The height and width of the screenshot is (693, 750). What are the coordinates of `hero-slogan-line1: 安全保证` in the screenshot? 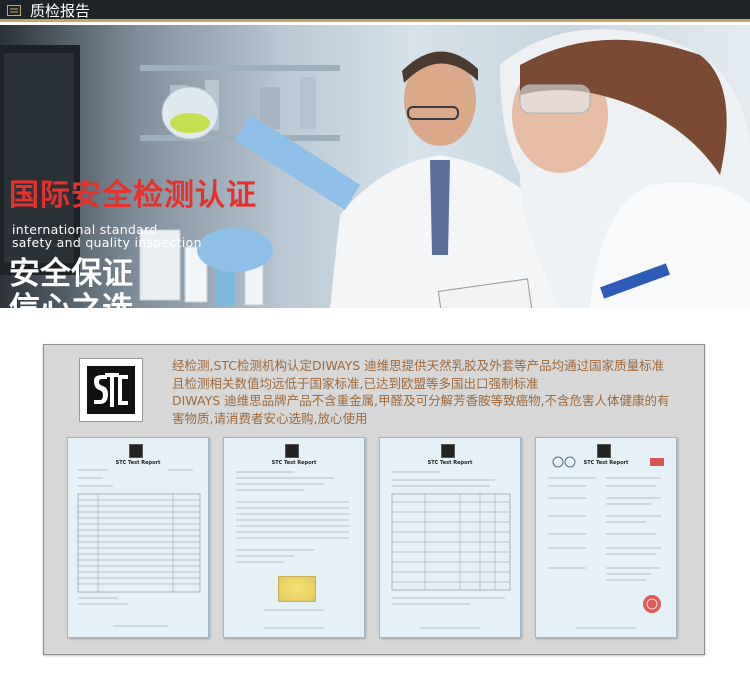 It's located at (71, 274).